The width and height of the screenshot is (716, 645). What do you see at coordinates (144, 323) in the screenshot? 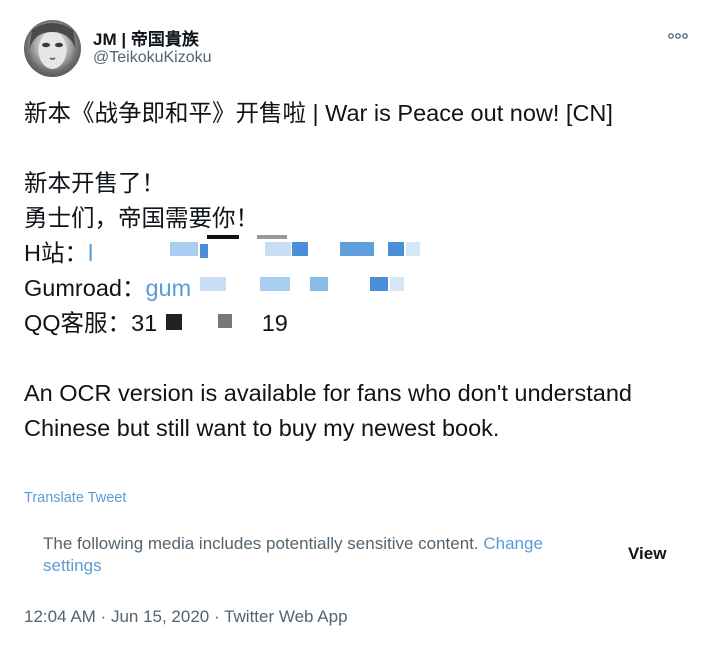
I see `qq-number-prefix: 31` at bounding box center [144, 323].